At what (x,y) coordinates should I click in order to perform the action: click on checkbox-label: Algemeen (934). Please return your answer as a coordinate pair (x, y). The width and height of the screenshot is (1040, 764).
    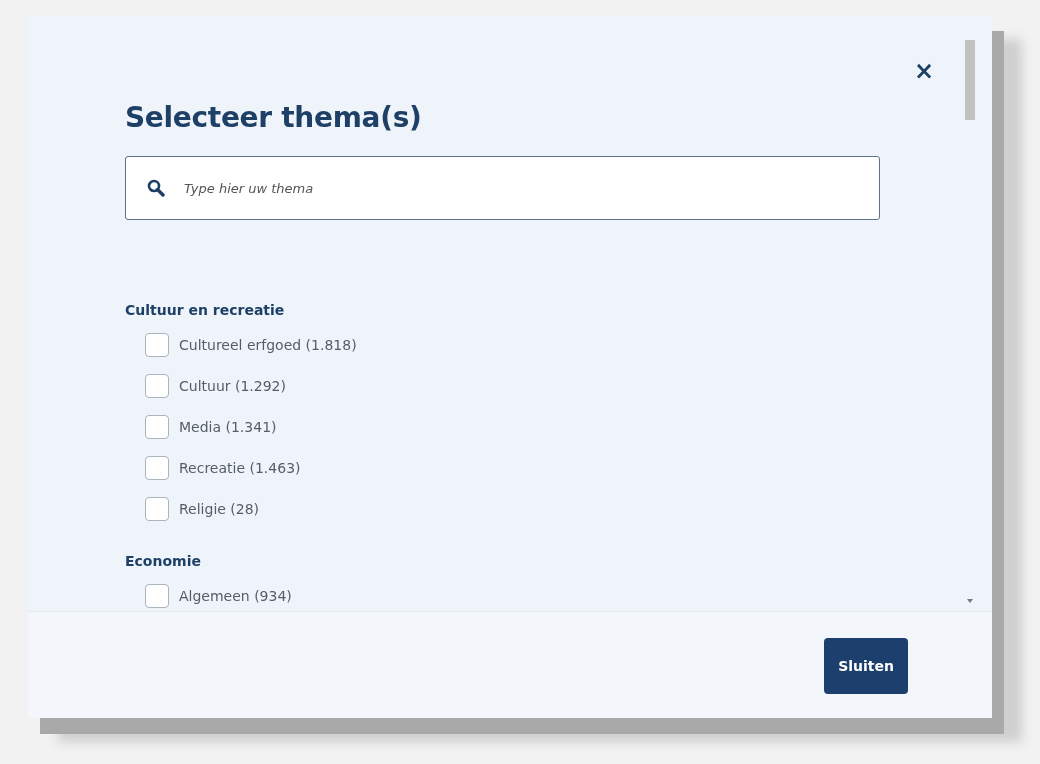
    Looking at the image, I should click on (235, 595).